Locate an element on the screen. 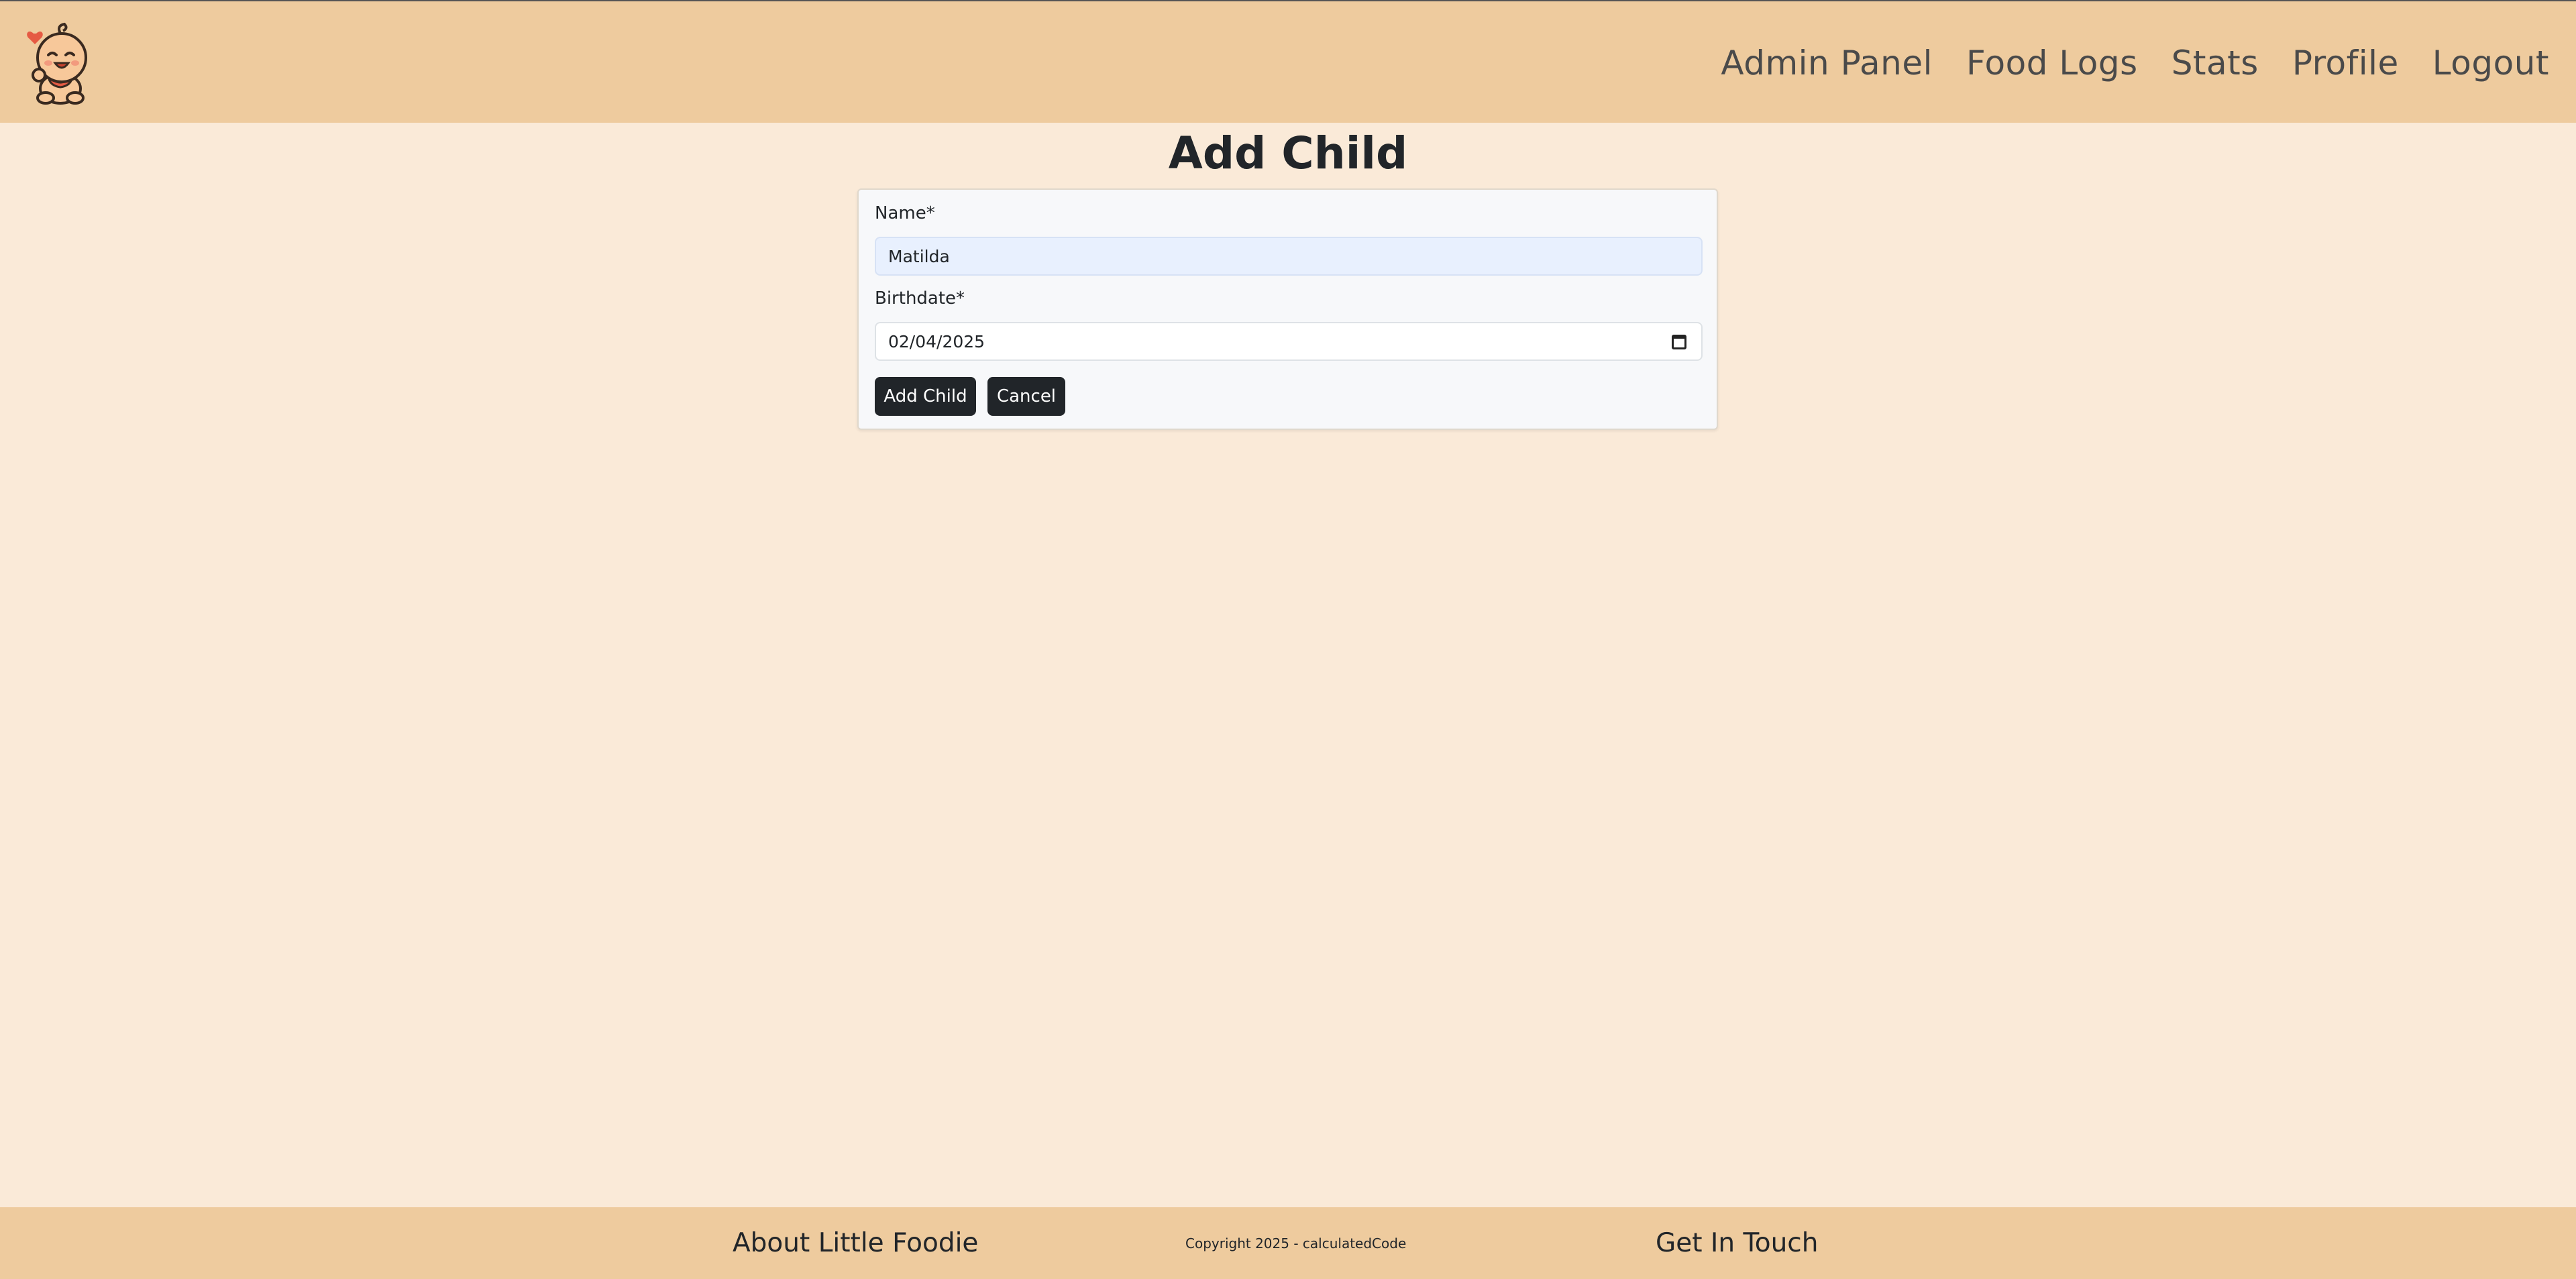 The width and height of the screenshot is (2576, 1279). calendar-icon is located at coordinates (1679, 342).